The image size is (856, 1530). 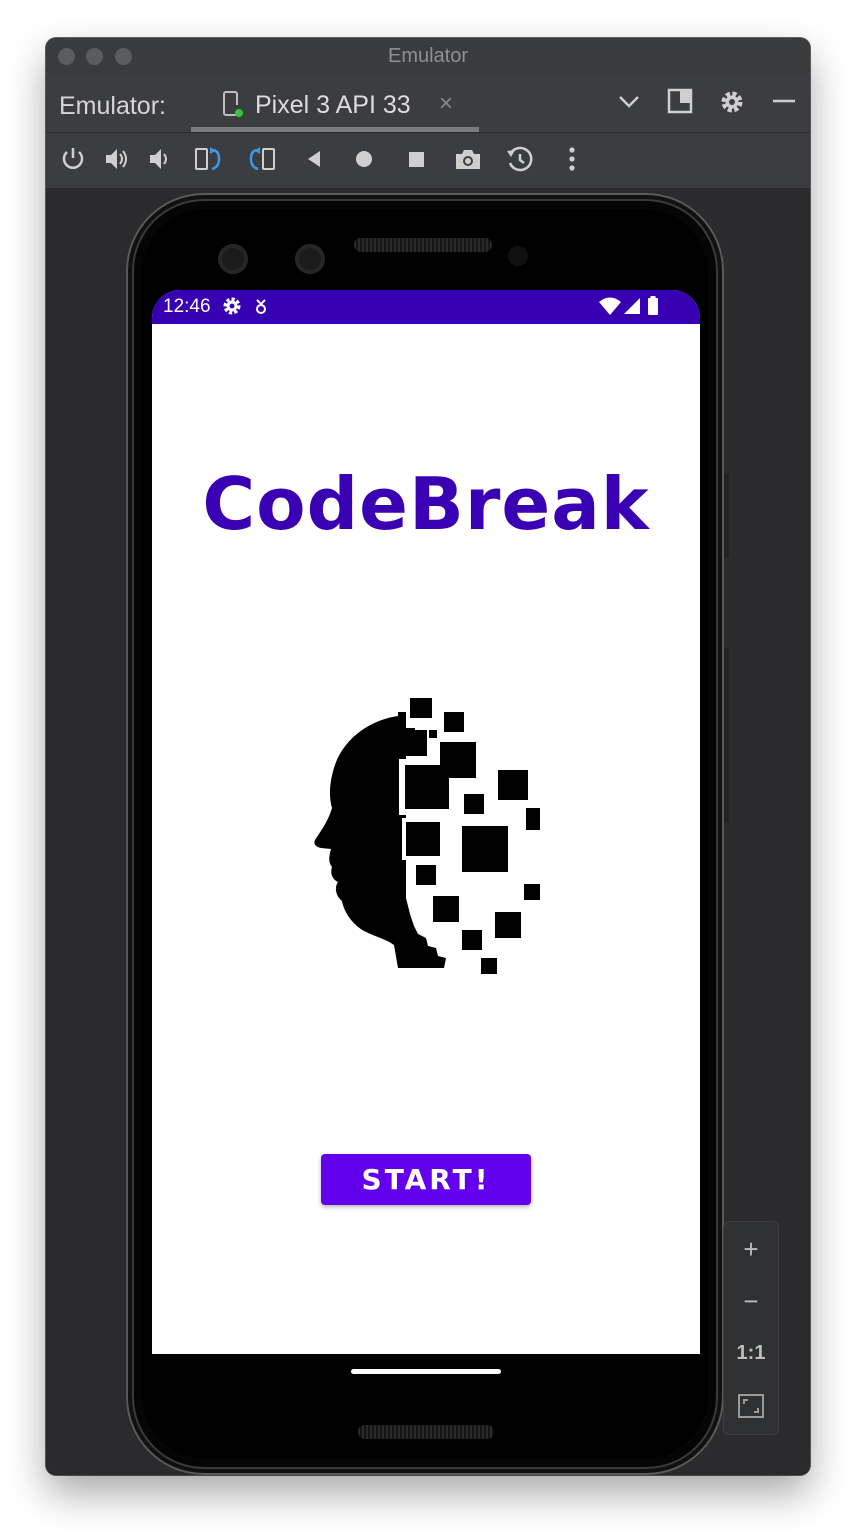 I want to click on chevron-down-icon, so click(x=629, y=101).